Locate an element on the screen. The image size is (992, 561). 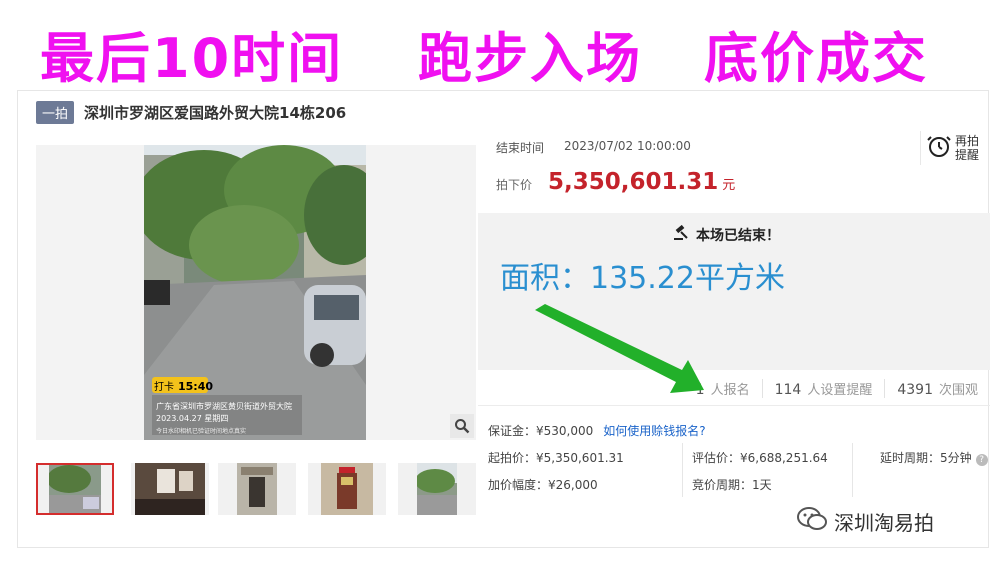
status-title: 本场已结束！ is located at coordinates (727, 234).